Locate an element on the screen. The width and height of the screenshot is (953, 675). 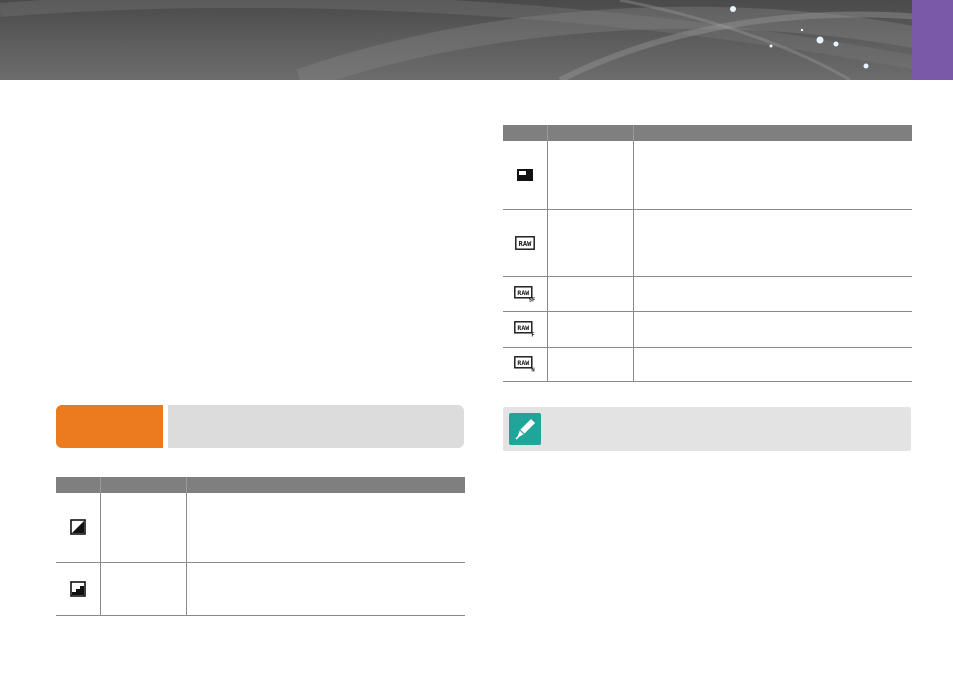
raw-icon: RAW is located at coordinates (524, 243).